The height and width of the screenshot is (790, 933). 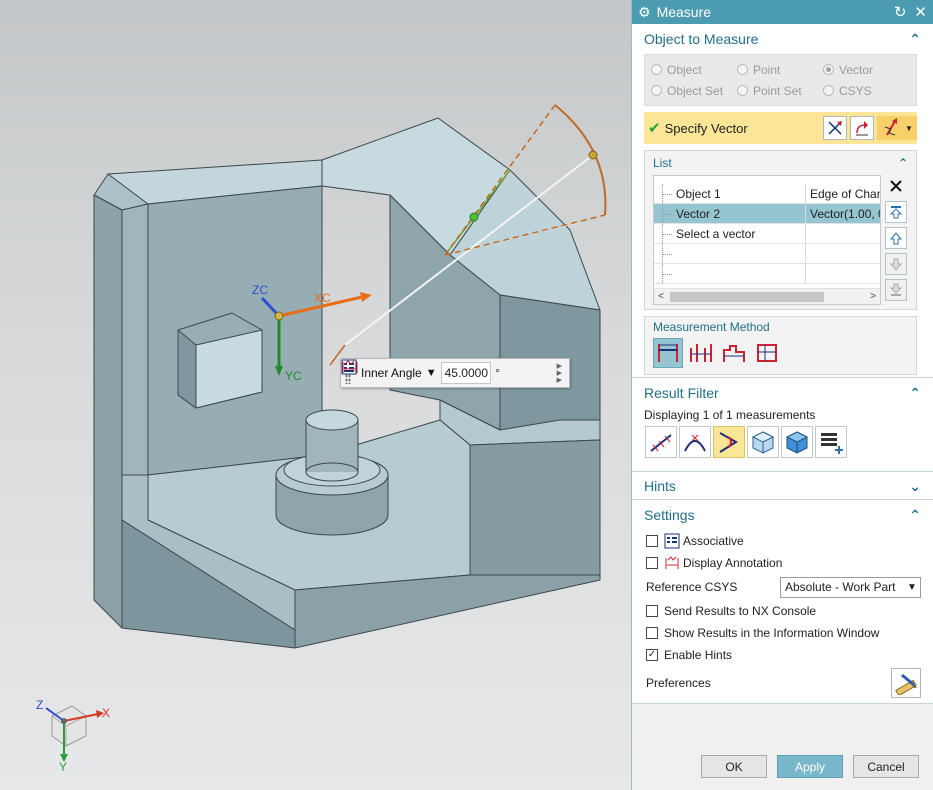 I want to click on annotation-button, so click(x=446, y=371).